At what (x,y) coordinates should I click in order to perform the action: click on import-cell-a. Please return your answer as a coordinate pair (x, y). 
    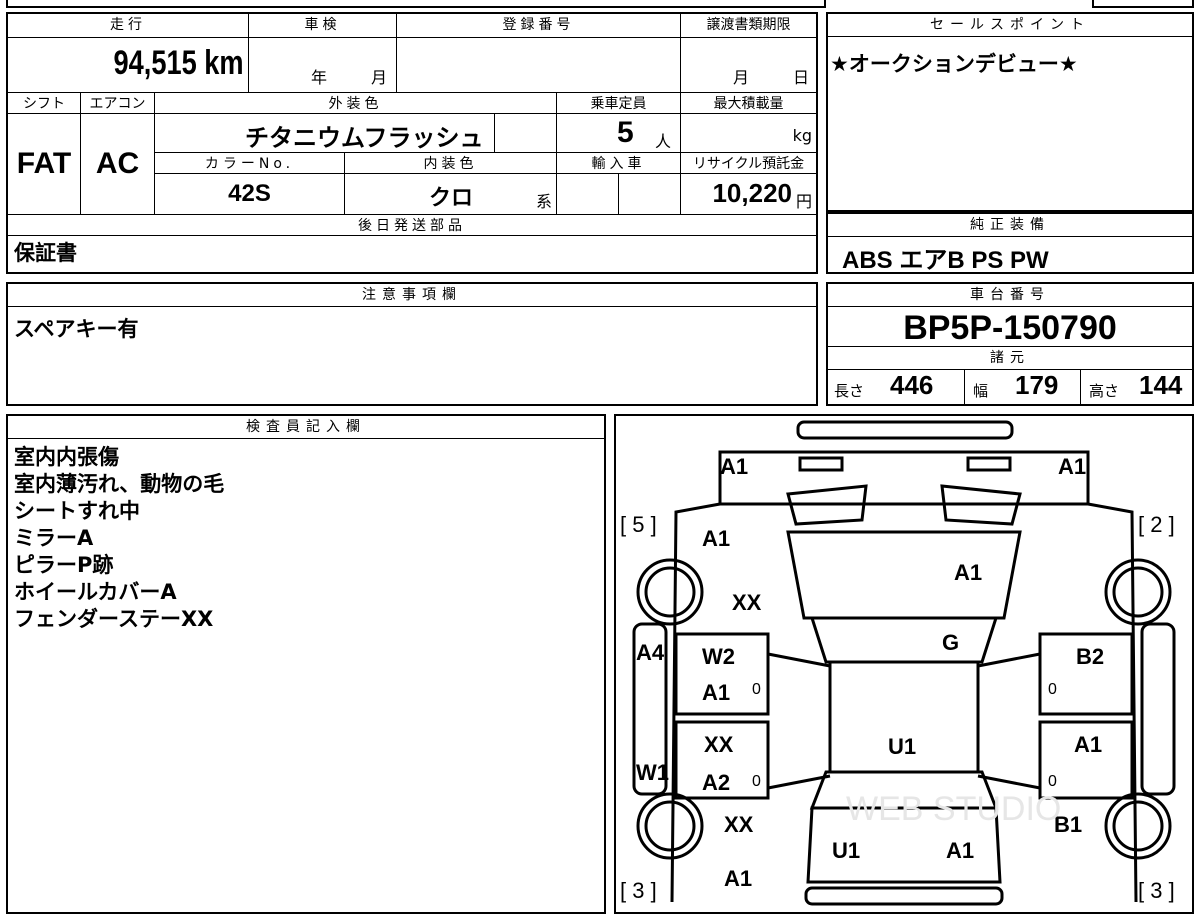
    Looking at the image, I should click on (587, 194).